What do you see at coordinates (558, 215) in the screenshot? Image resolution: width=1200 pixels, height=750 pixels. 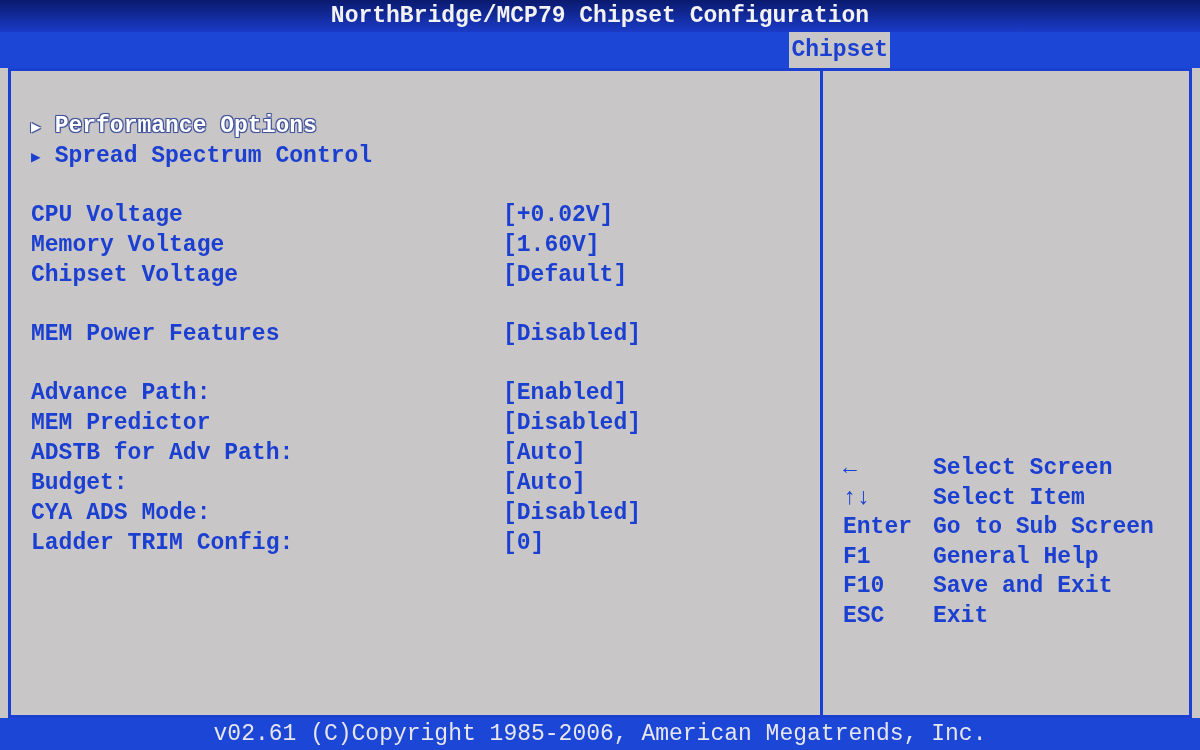 I see `setting-value: [+0.02V]` at bounding box center [558, 215].